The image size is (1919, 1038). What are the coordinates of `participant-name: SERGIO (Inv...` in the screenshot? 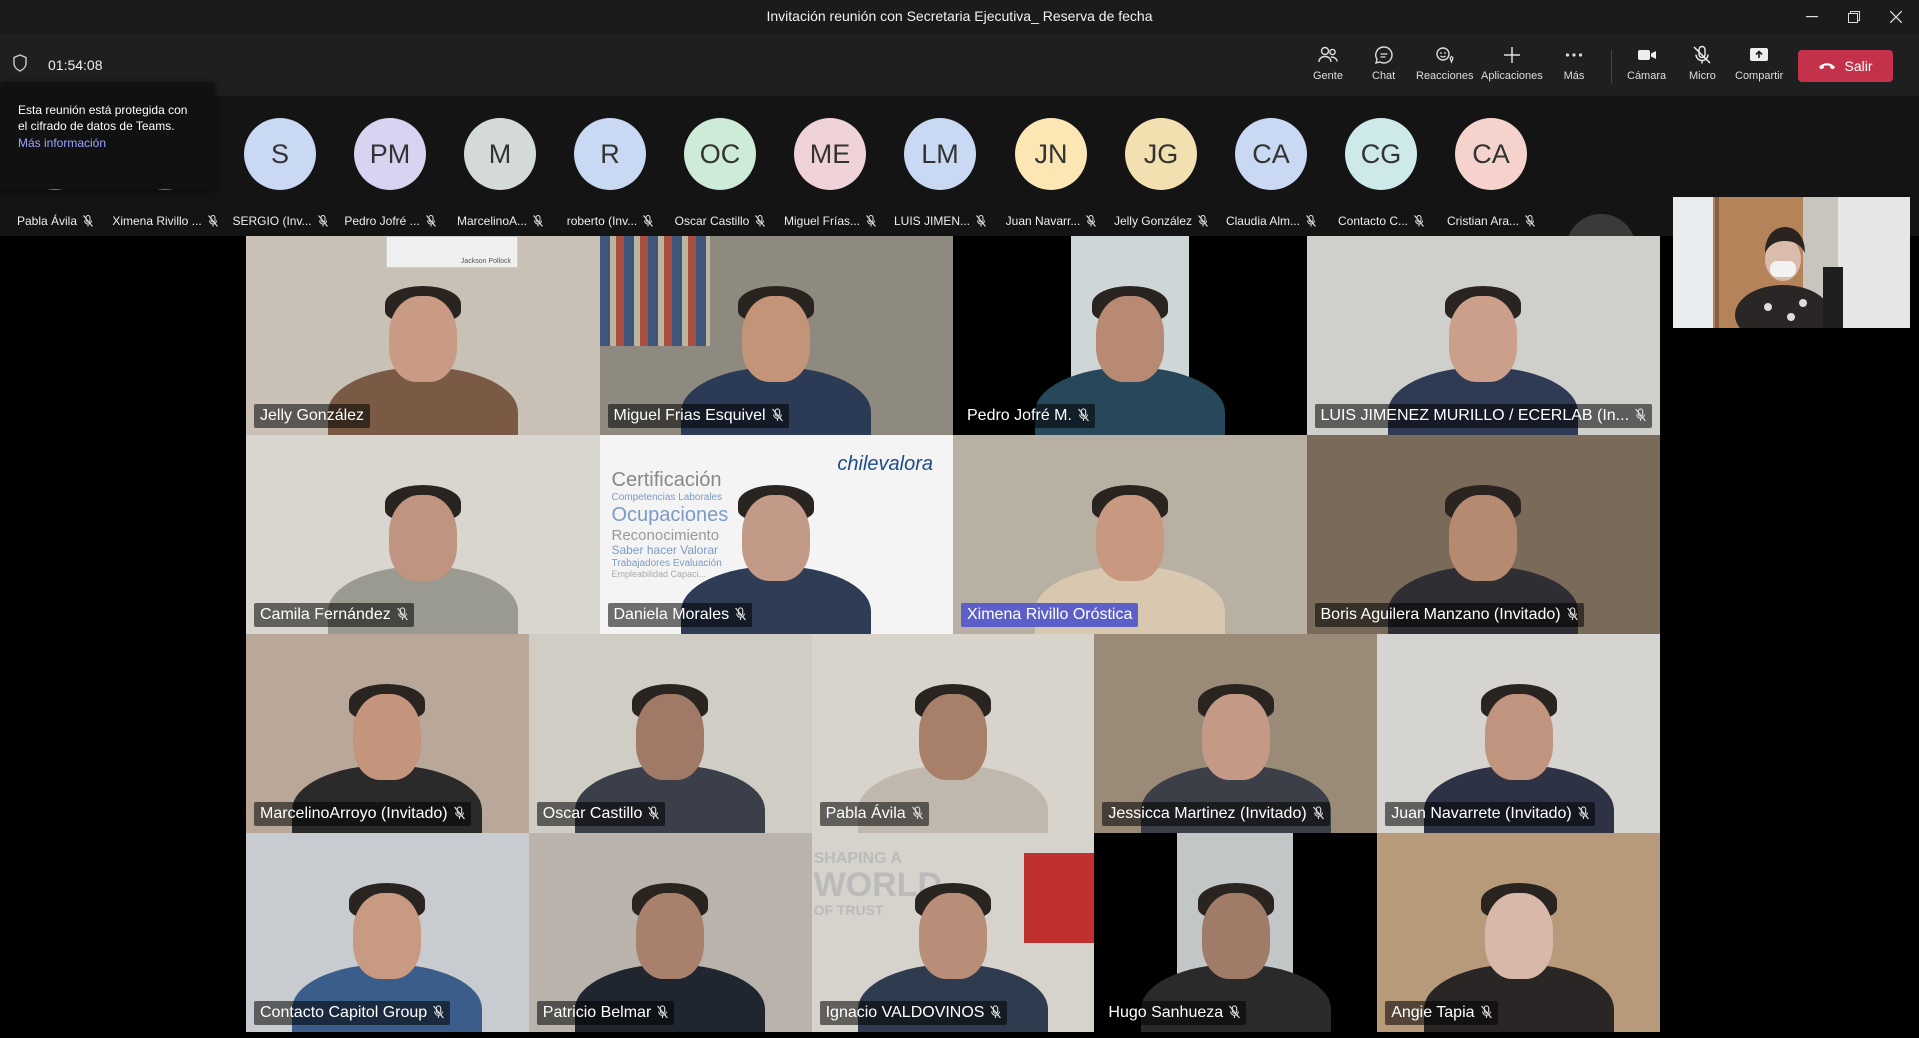 It's located at (272, 221).